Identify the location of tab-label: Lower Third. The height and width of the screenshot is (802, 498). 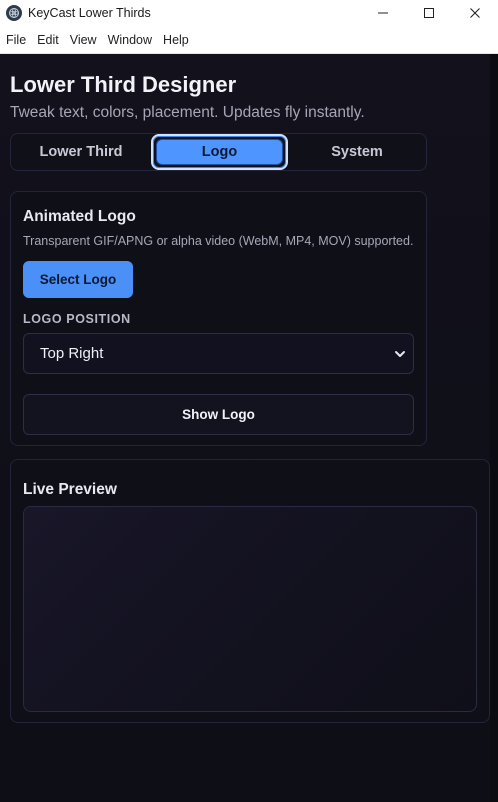
(81, 152).